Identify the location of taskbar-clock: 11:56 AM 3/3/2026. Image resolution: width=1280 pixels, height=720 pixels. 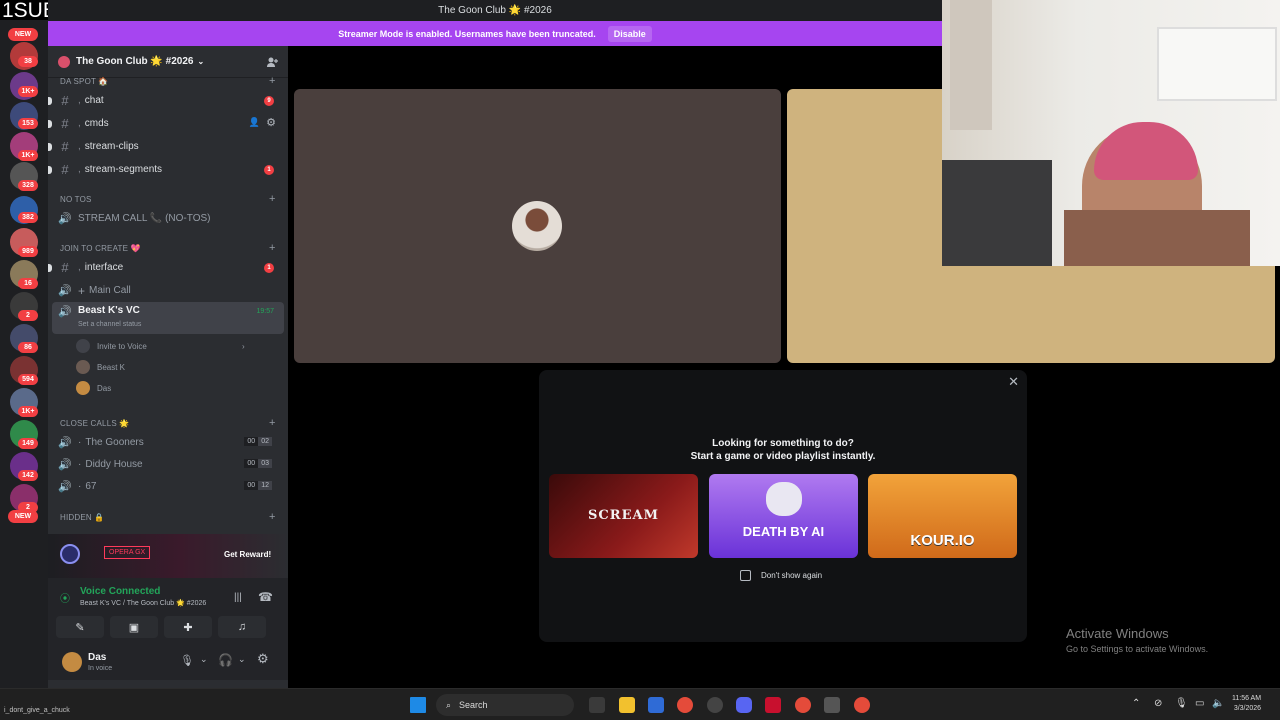
(1246, 704).